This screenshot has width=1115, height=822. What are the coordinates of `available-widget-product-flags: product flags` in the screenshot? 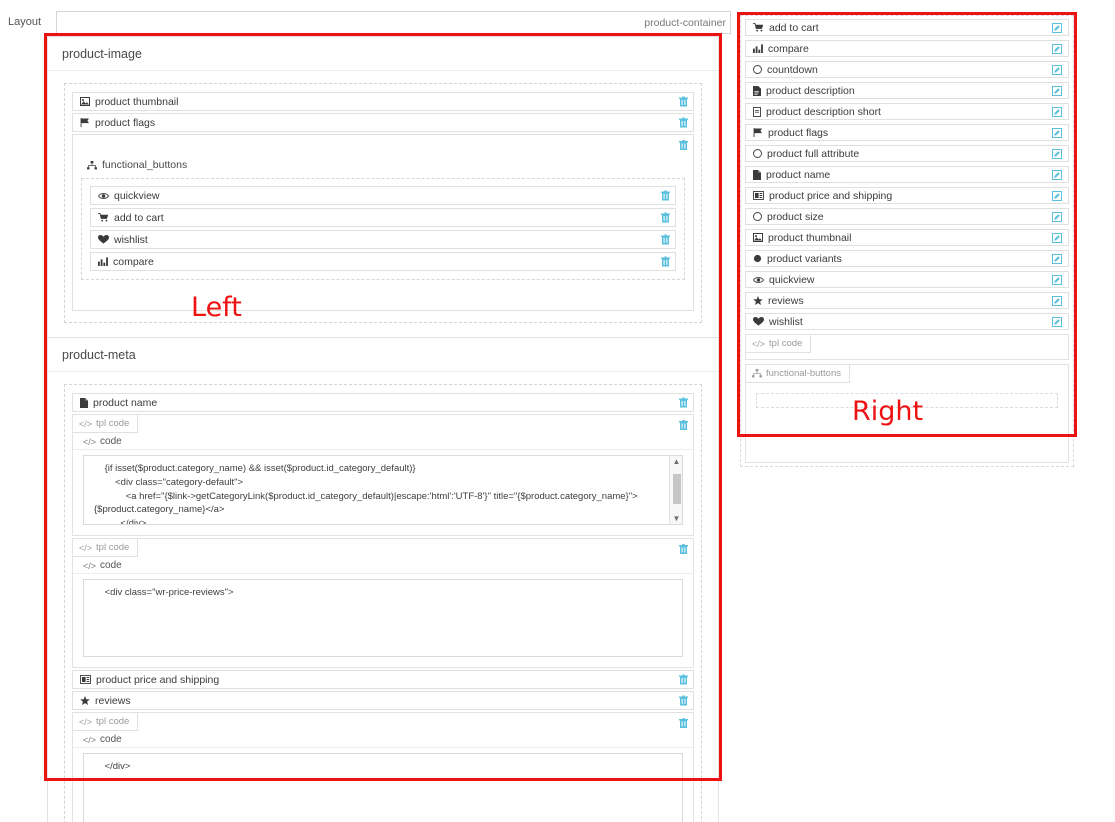 It's located at (907, 132).